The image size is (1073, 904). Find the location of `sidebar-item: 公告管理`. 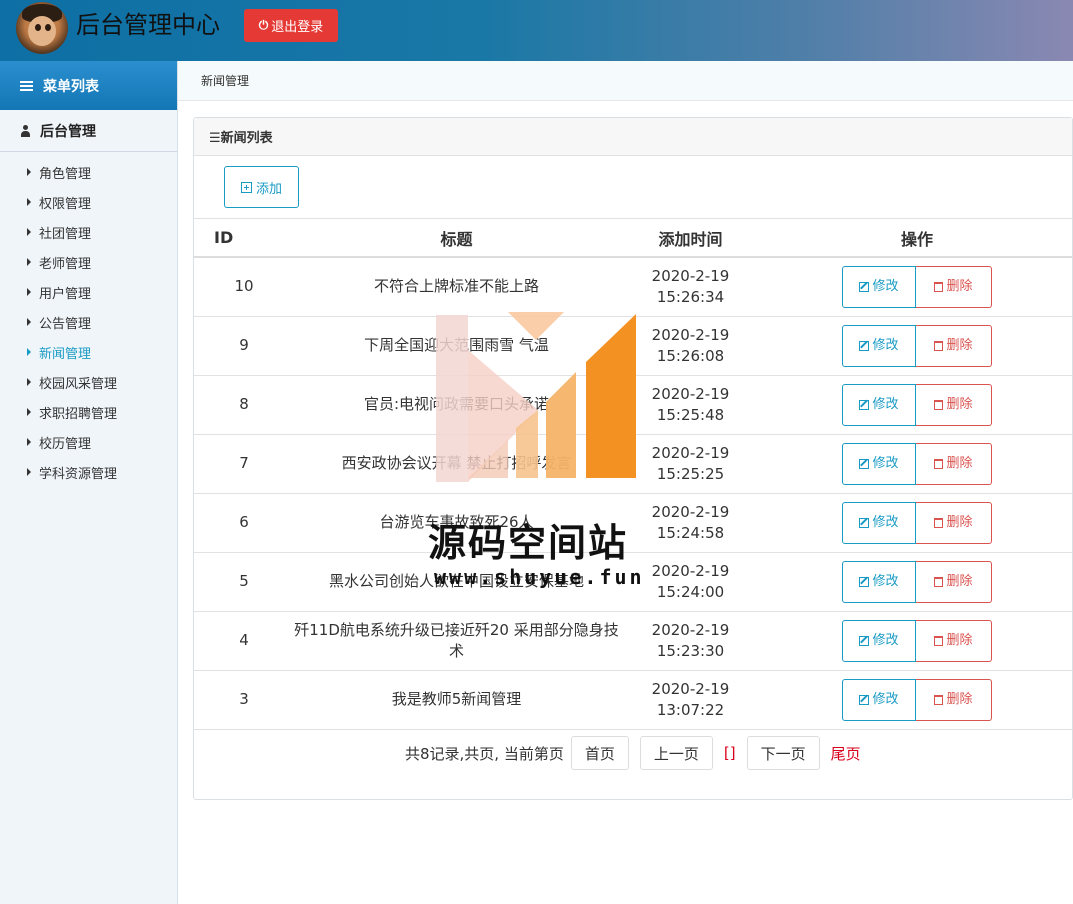

sidebar-item: 公告管理 is located at coordinates (88, 322).